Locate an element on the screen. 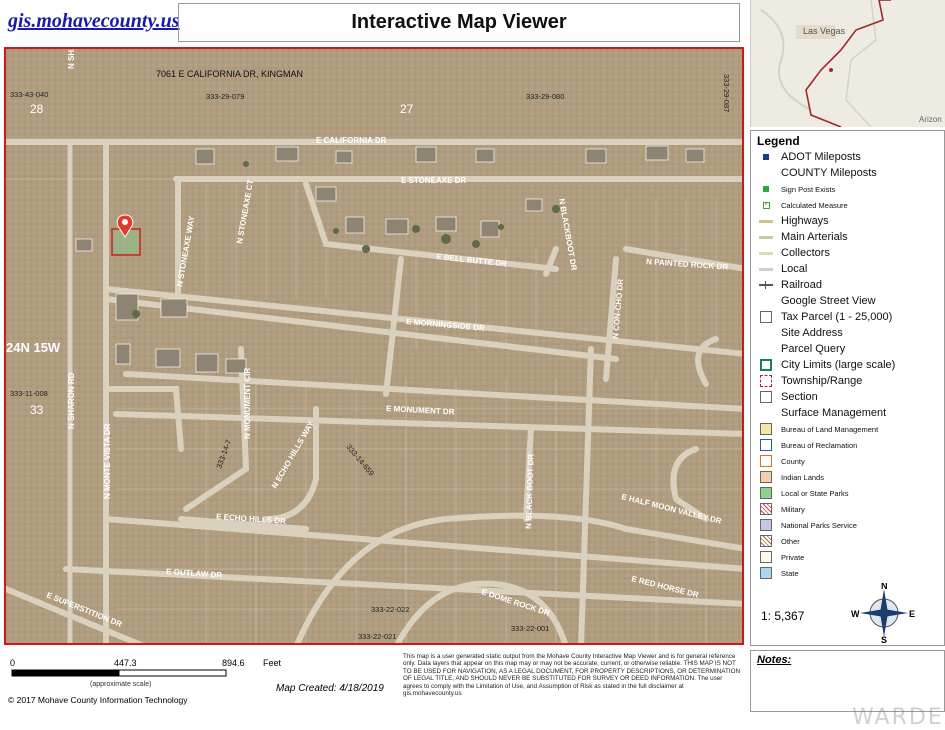  legend-item-label: Surface Management is located at coordinates (834, 413).